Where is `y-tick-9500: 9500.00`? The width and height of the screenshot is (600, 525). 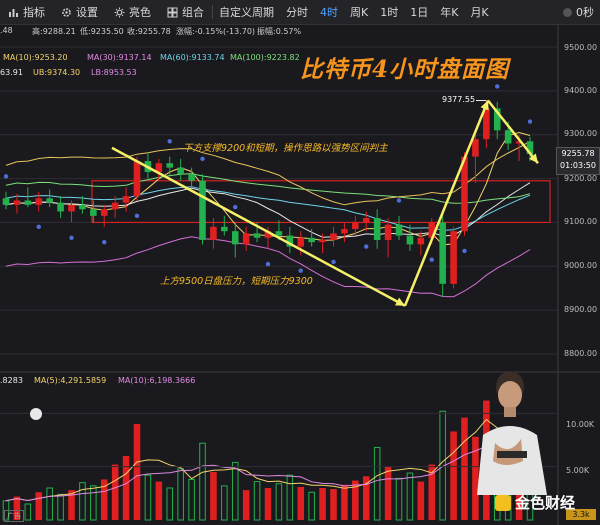 y-tick-9500: 9500.00 is located at coordinates (581, 47).